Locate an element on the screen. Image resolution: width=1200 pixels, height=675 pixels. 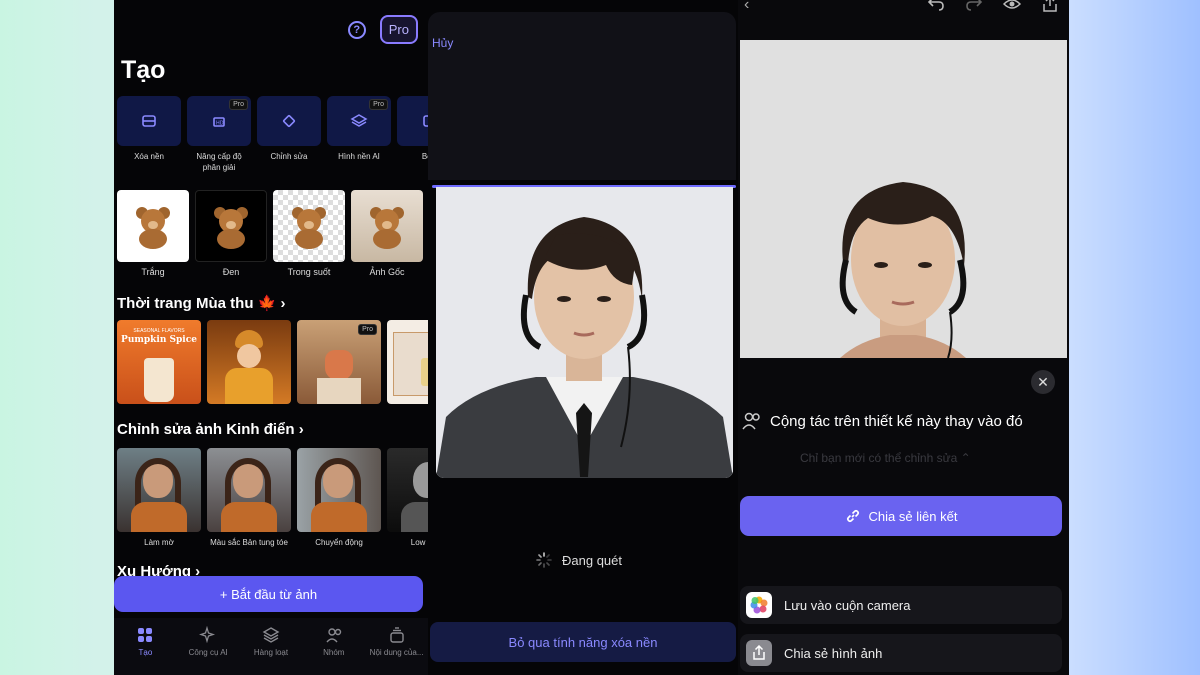
close-button: ✕ is located at coordinates (1043, 382).